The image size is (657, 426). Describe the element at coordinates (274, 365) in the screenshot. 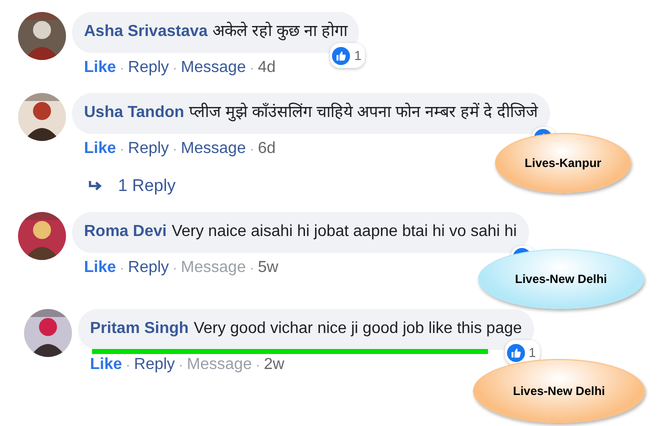

I see `timestamp: 2w` at that location.